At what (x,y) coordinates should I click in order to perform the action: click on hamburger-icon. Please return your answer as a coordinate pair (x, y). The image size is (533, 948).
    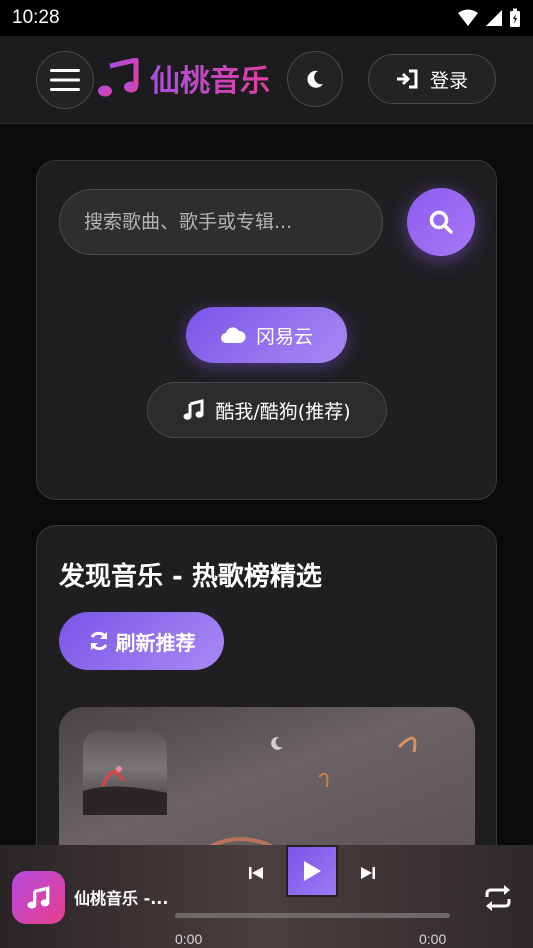
    Looking at the image, I should click on (65, 80).